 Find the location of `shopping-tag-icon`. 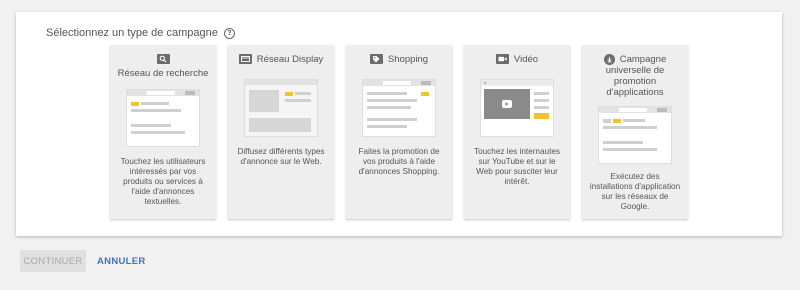

shopping-tag-icon is located at coordinates (376, 59).